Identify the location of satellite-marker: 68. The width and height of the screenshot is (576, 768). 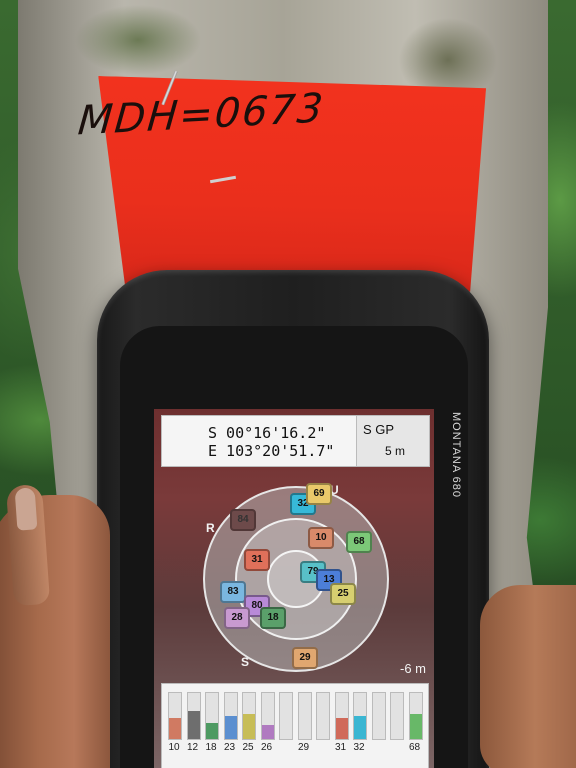
(359, 542).